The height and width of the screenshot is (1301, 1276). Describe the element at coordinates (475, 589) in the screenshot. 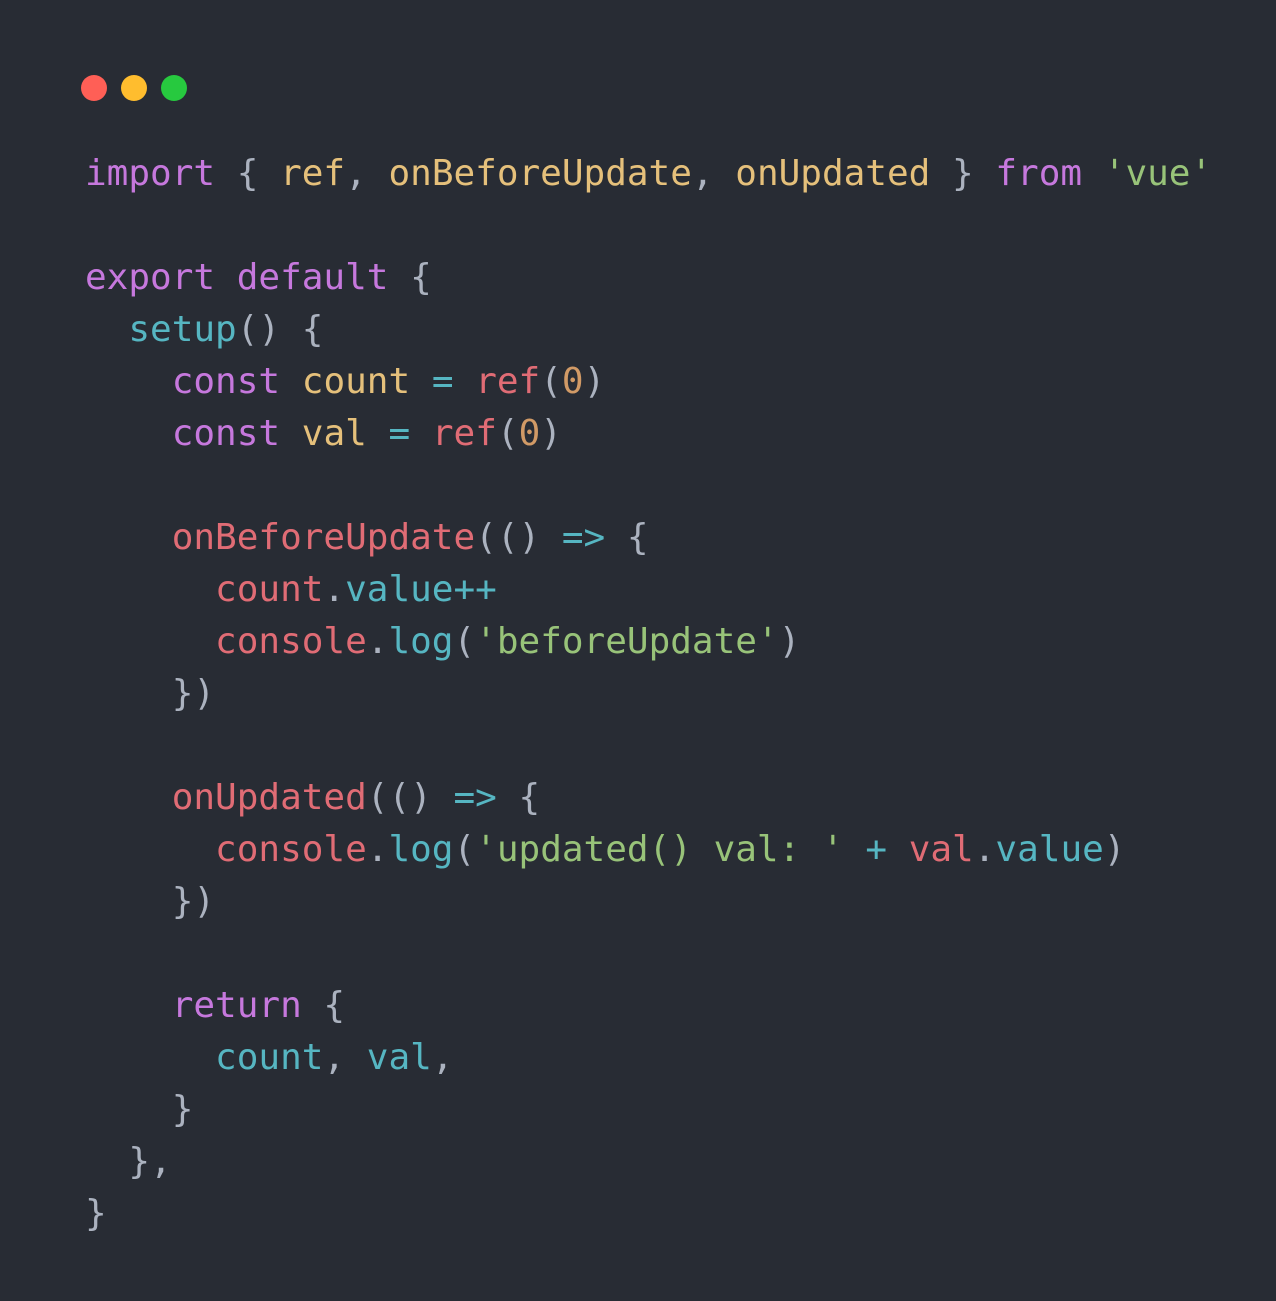

I see `code-token-op: ++` at that location.